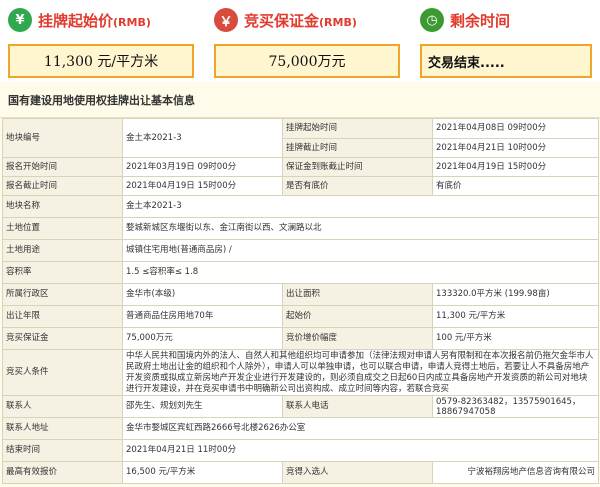 The width and height of the screenshot is (600, 487). Describe the element at coordinates (202, 167) in the screenshot. I see `value-signup-start: 2021年03月19日 09时00分` at that location.